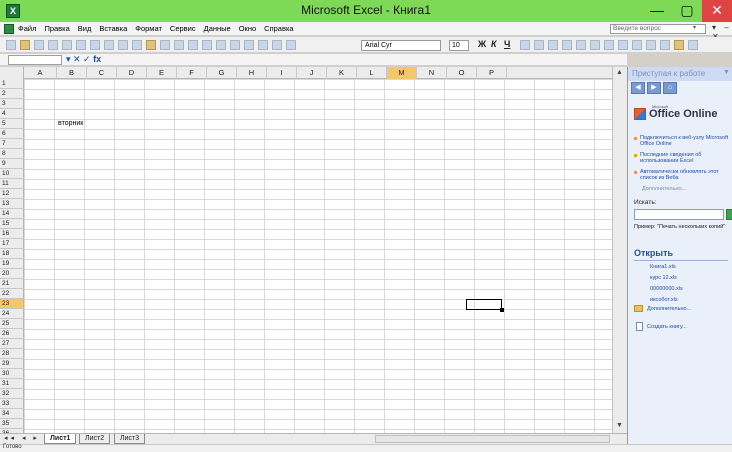  I want to click on chart-wizard-icon, so click(263, 45).